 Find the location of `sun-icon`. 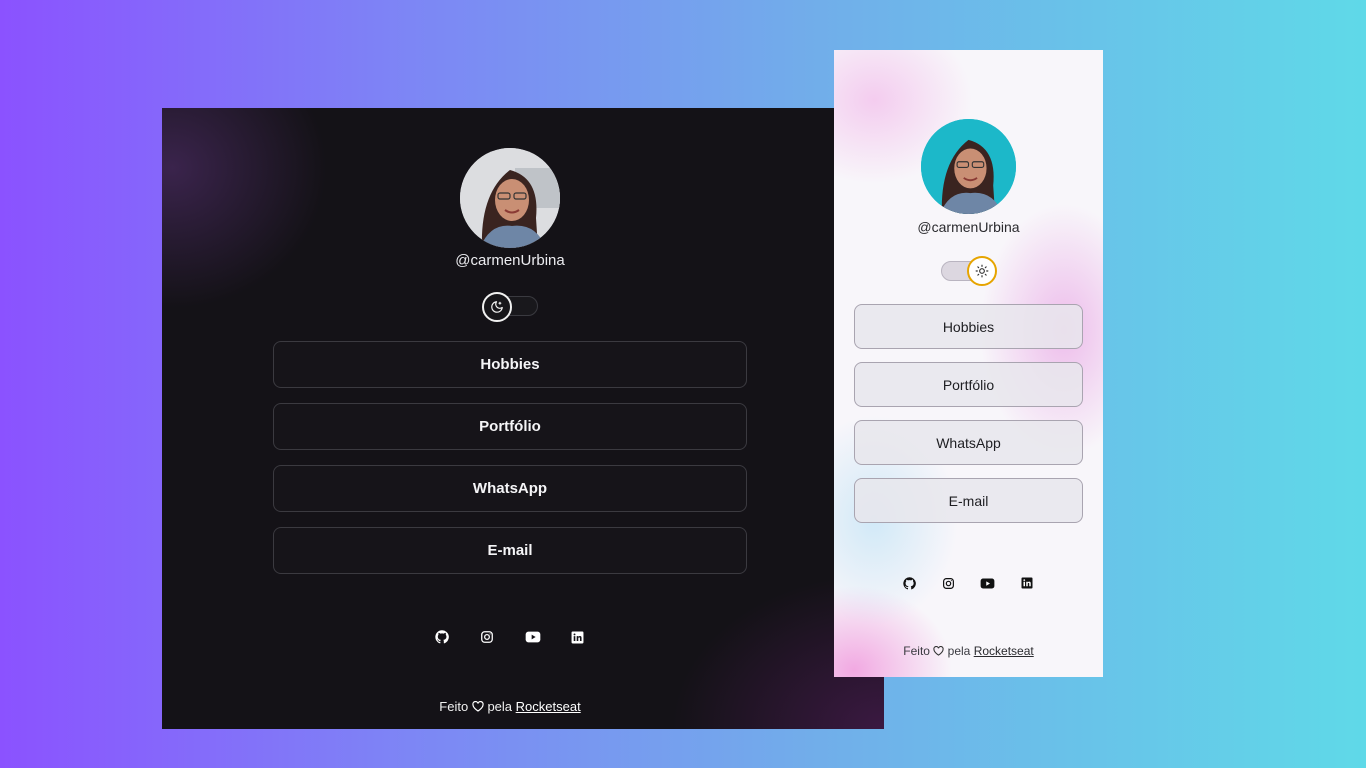

sun-icon is located at coordinates (982, 271).